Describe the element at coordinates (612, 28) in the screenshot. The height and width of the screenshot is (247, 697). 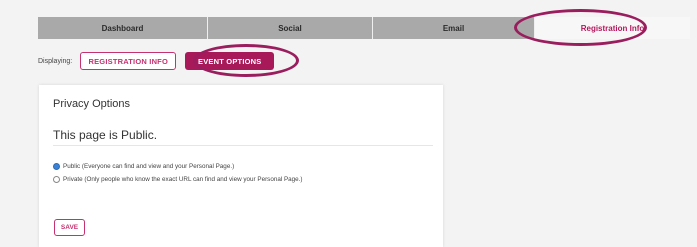
I see `tab-registration-info: Registration Info` at that location.